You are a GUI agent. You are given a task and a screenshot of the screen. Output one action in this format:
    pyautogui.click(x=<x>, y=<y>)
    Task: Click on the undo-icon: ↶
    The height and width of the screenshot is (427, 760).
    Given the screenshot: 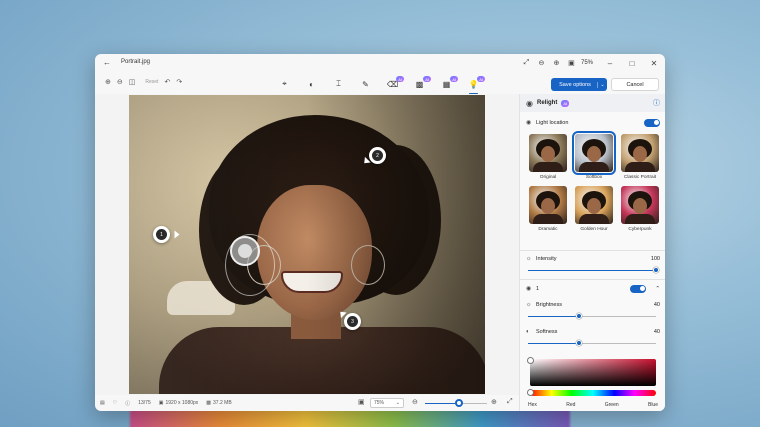 What is the action you would take?
    pyautogui.click(x=167, y=82)
    